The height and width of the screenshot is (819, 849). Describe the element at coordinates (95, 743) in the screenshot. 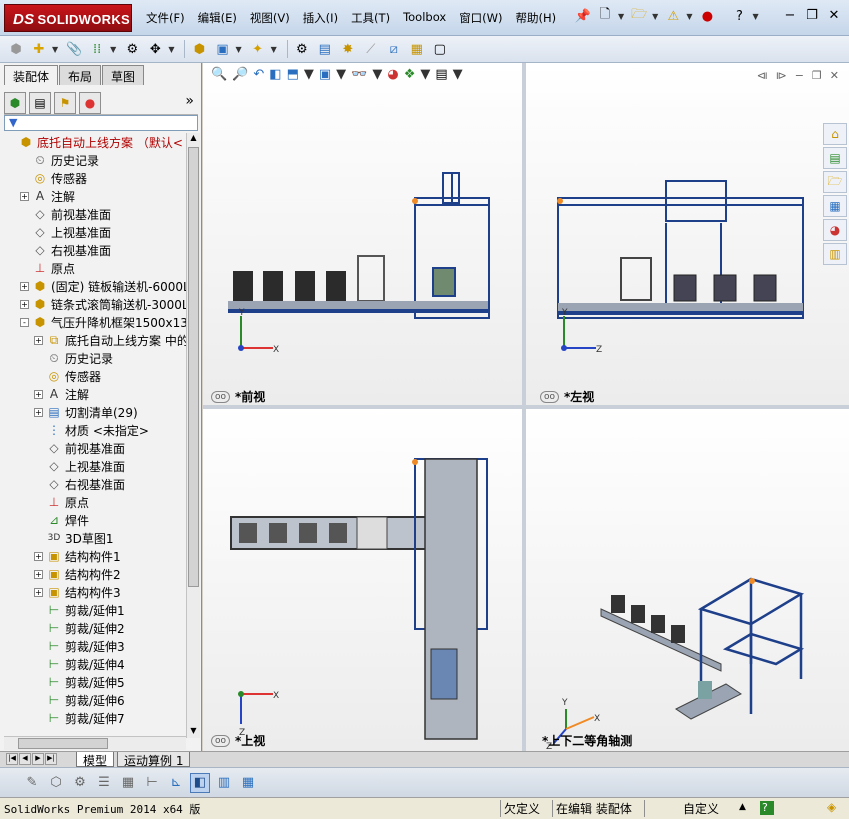

I see `tree-horizontal-scrollbar` at that location.